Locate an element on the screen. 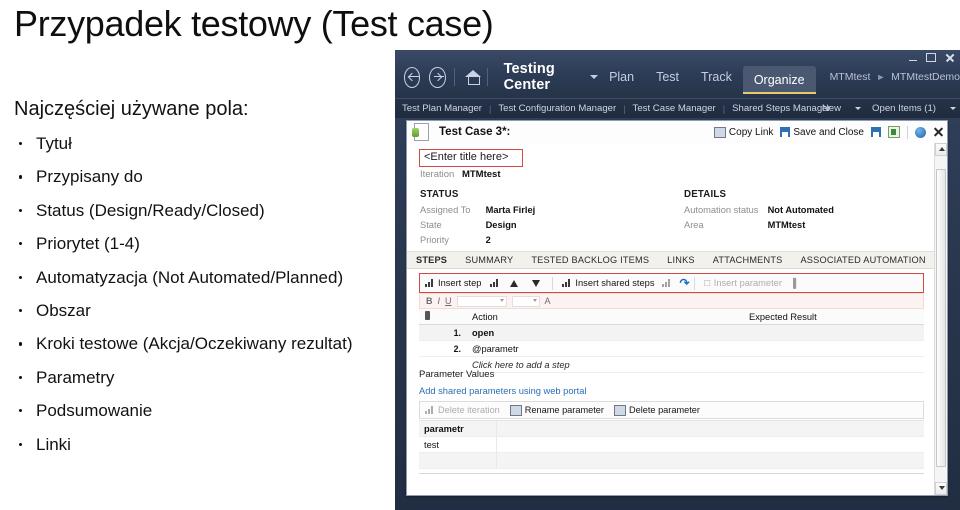 This screenshot has width=960, height=510. iteration-value: MTMtest is located at coordinates (481, 174).